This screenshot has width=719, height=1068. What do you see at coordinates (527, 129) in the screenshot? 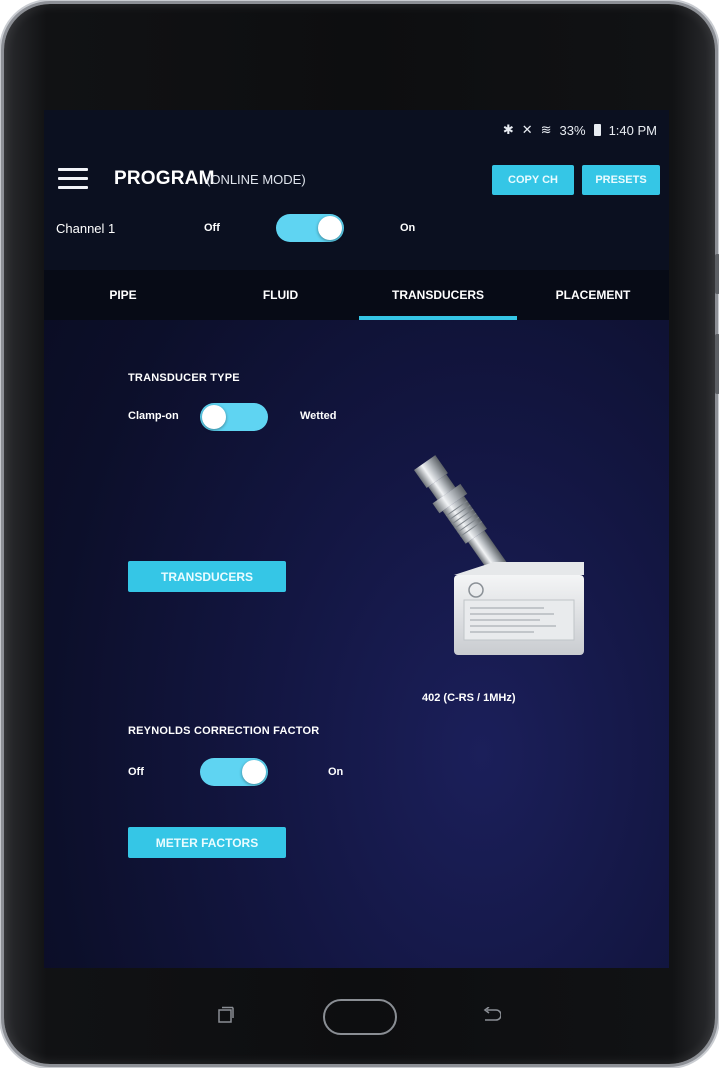
I see `vibrate-mute-icon: ✕` at bounding box center [527, 129].